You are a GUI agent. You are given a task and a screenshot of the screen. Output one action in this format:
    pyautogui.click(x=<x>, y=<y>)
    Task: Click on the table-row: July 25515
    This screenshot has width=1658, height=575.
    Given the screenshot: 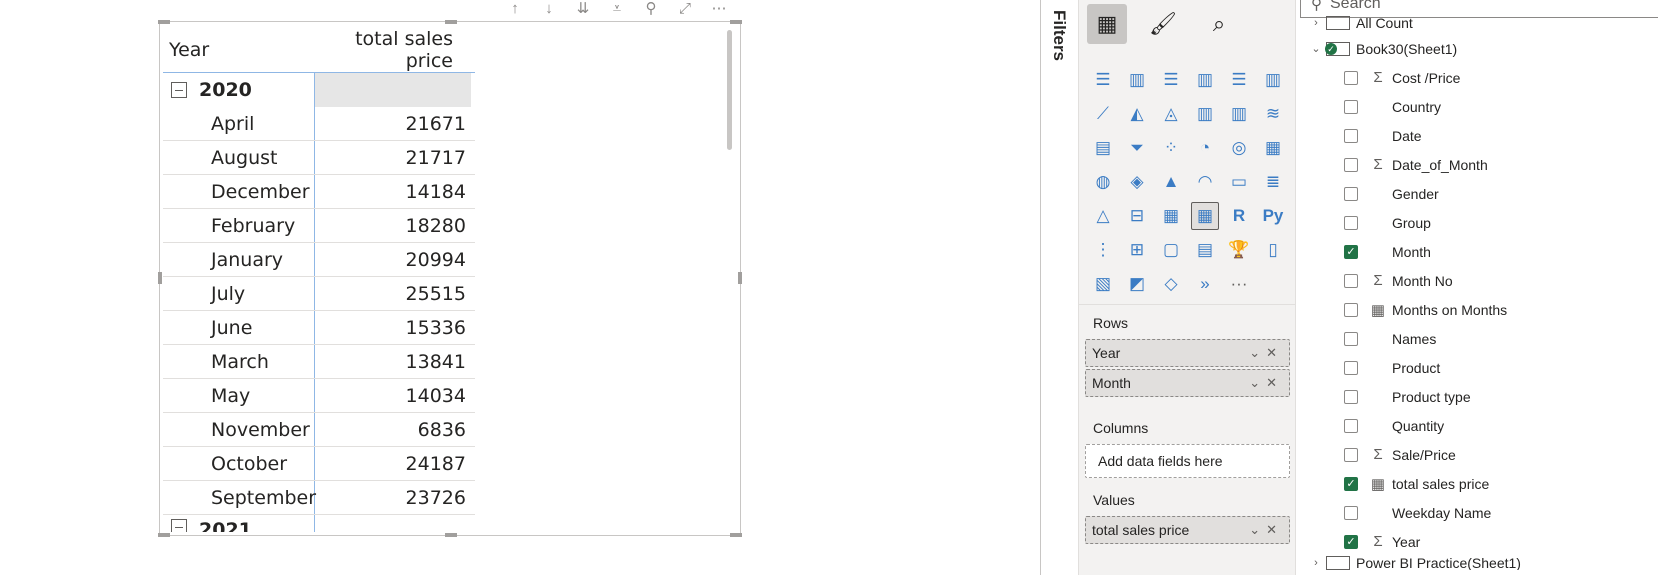 What is the action you would take?
    pyautogui.click(x=319, y=294)
    